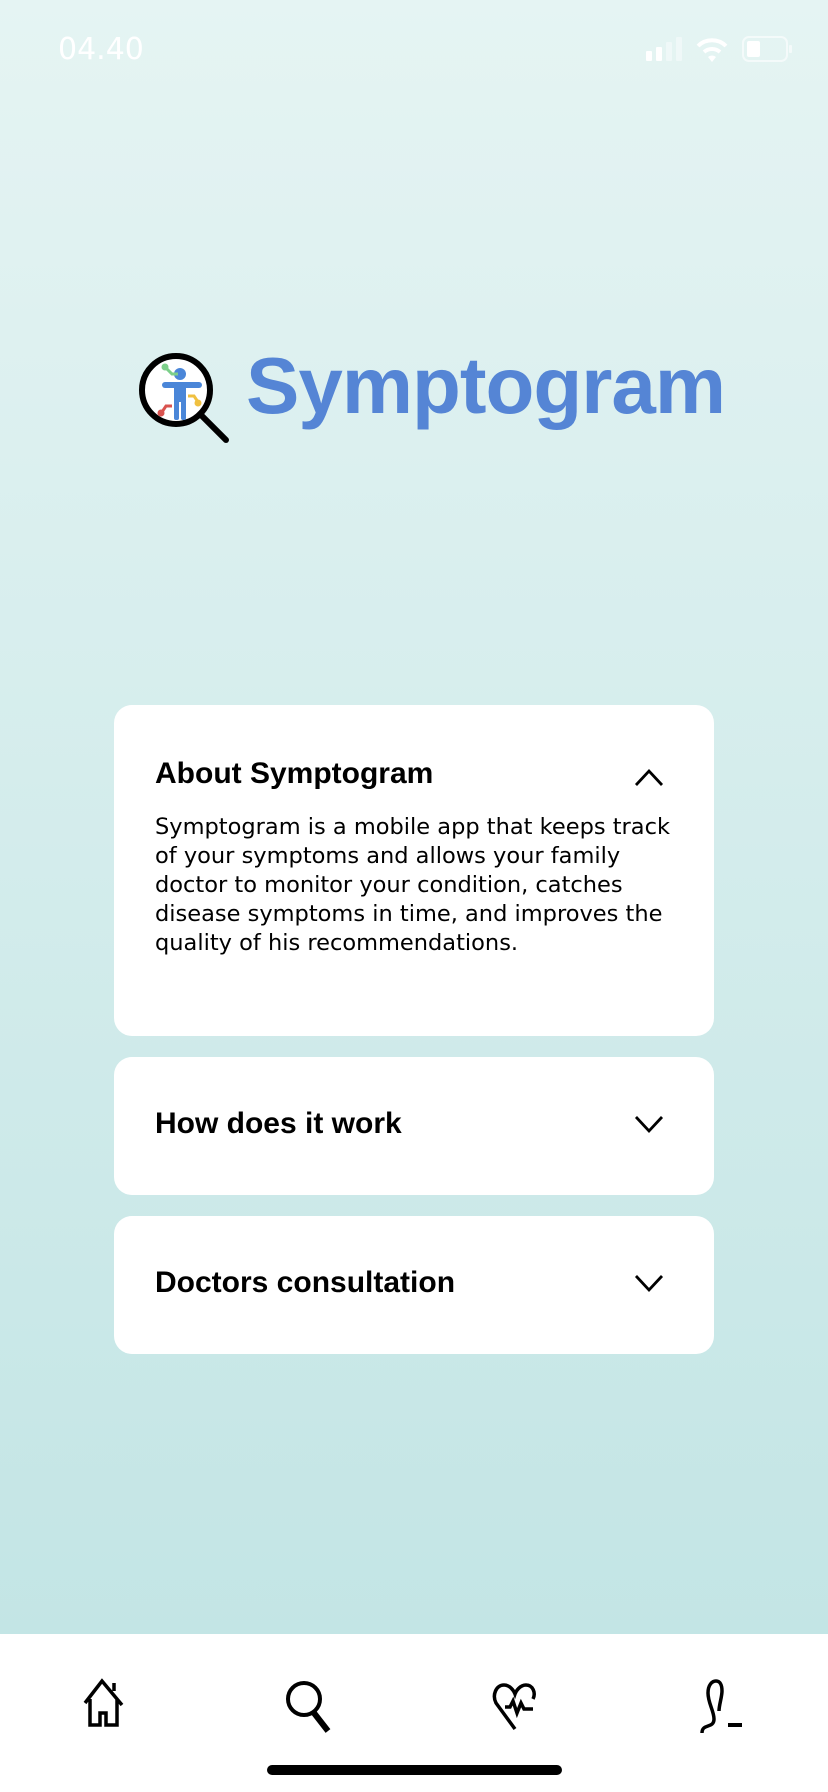  I want to click on logo-magnifier-icon, so click(184, 398).